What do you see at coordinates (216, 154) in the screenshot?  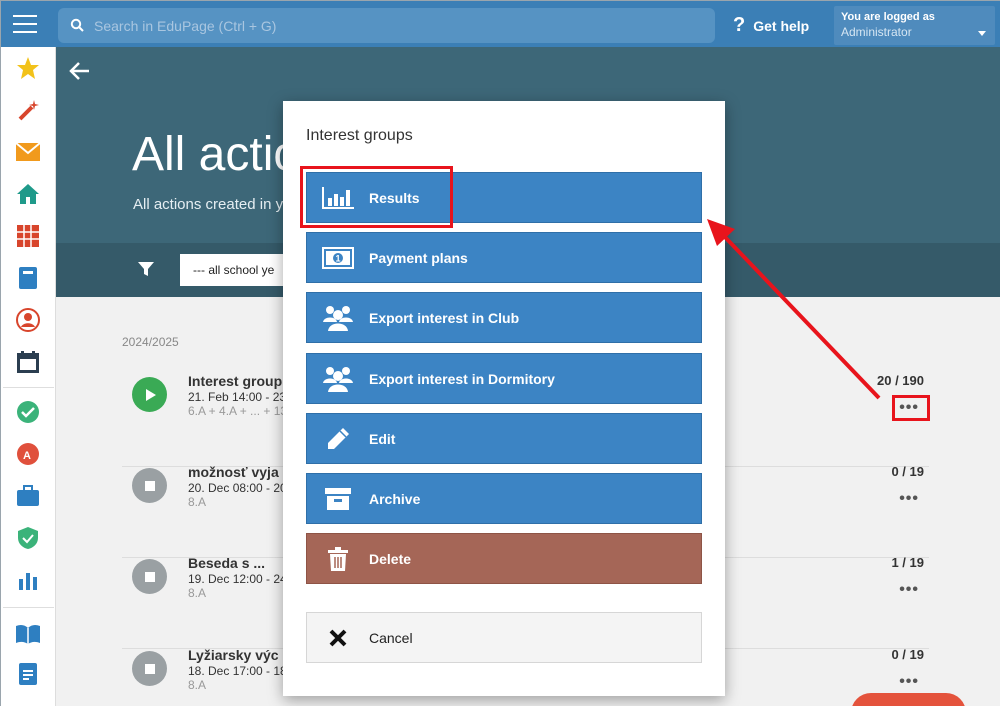 I see `page-title: All actio` at bounding box center [216, 154].